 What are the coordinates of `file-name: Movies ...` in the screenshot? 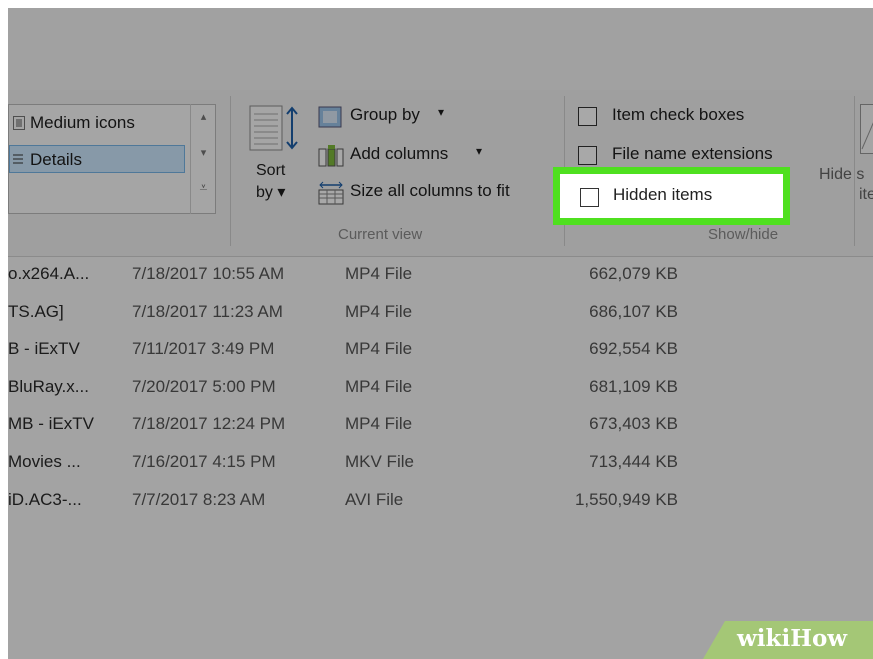 It's located at (44, 461).